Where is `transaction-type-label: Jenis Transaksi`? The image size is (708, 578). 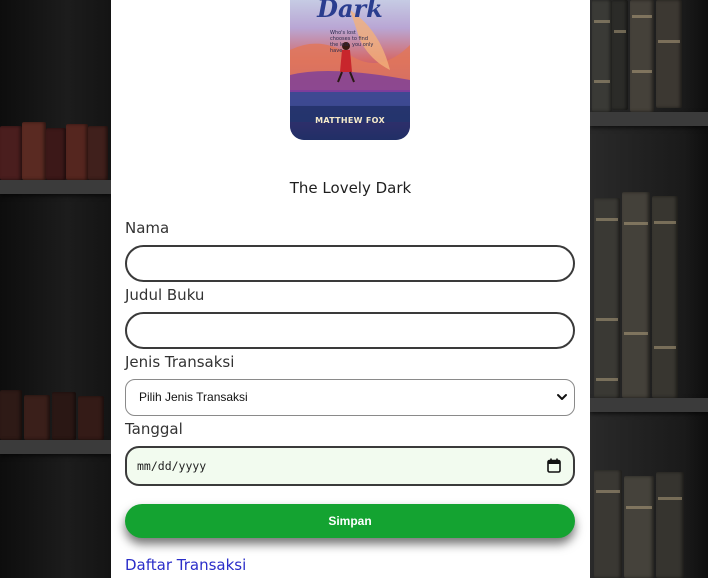
transaction-type-label: Jenis Transaksi is located at coordinates (180, 362).